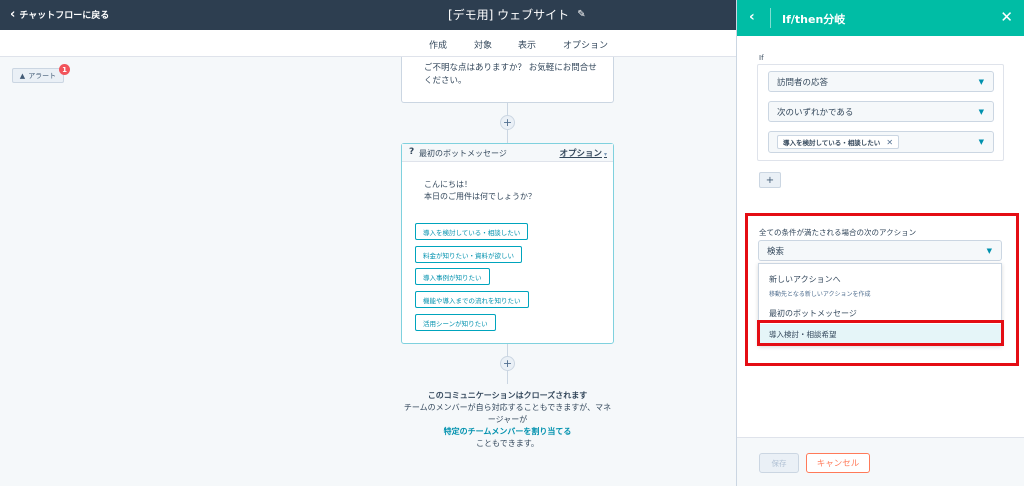 The image size is (1024, 486). What do you see at coordinates (770, 180) in the screenshot?
I see `add-condition-button: +` at bounding box center [770, 180].